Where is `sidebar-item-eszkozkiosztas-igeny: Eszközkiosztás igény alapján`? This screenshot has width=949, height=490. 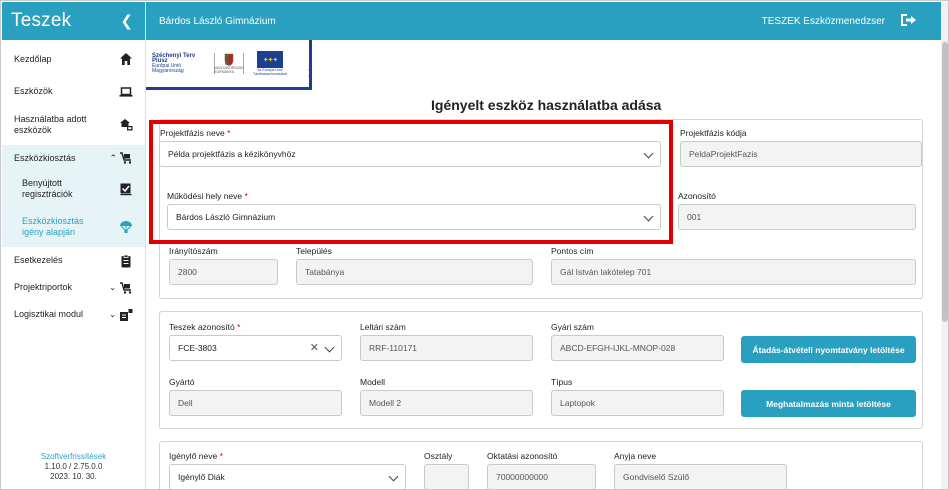
sidebar-item-eszkozkiosztas-igeny: Eszközkiosztás igény alapján is located at coordinates (73, 227).